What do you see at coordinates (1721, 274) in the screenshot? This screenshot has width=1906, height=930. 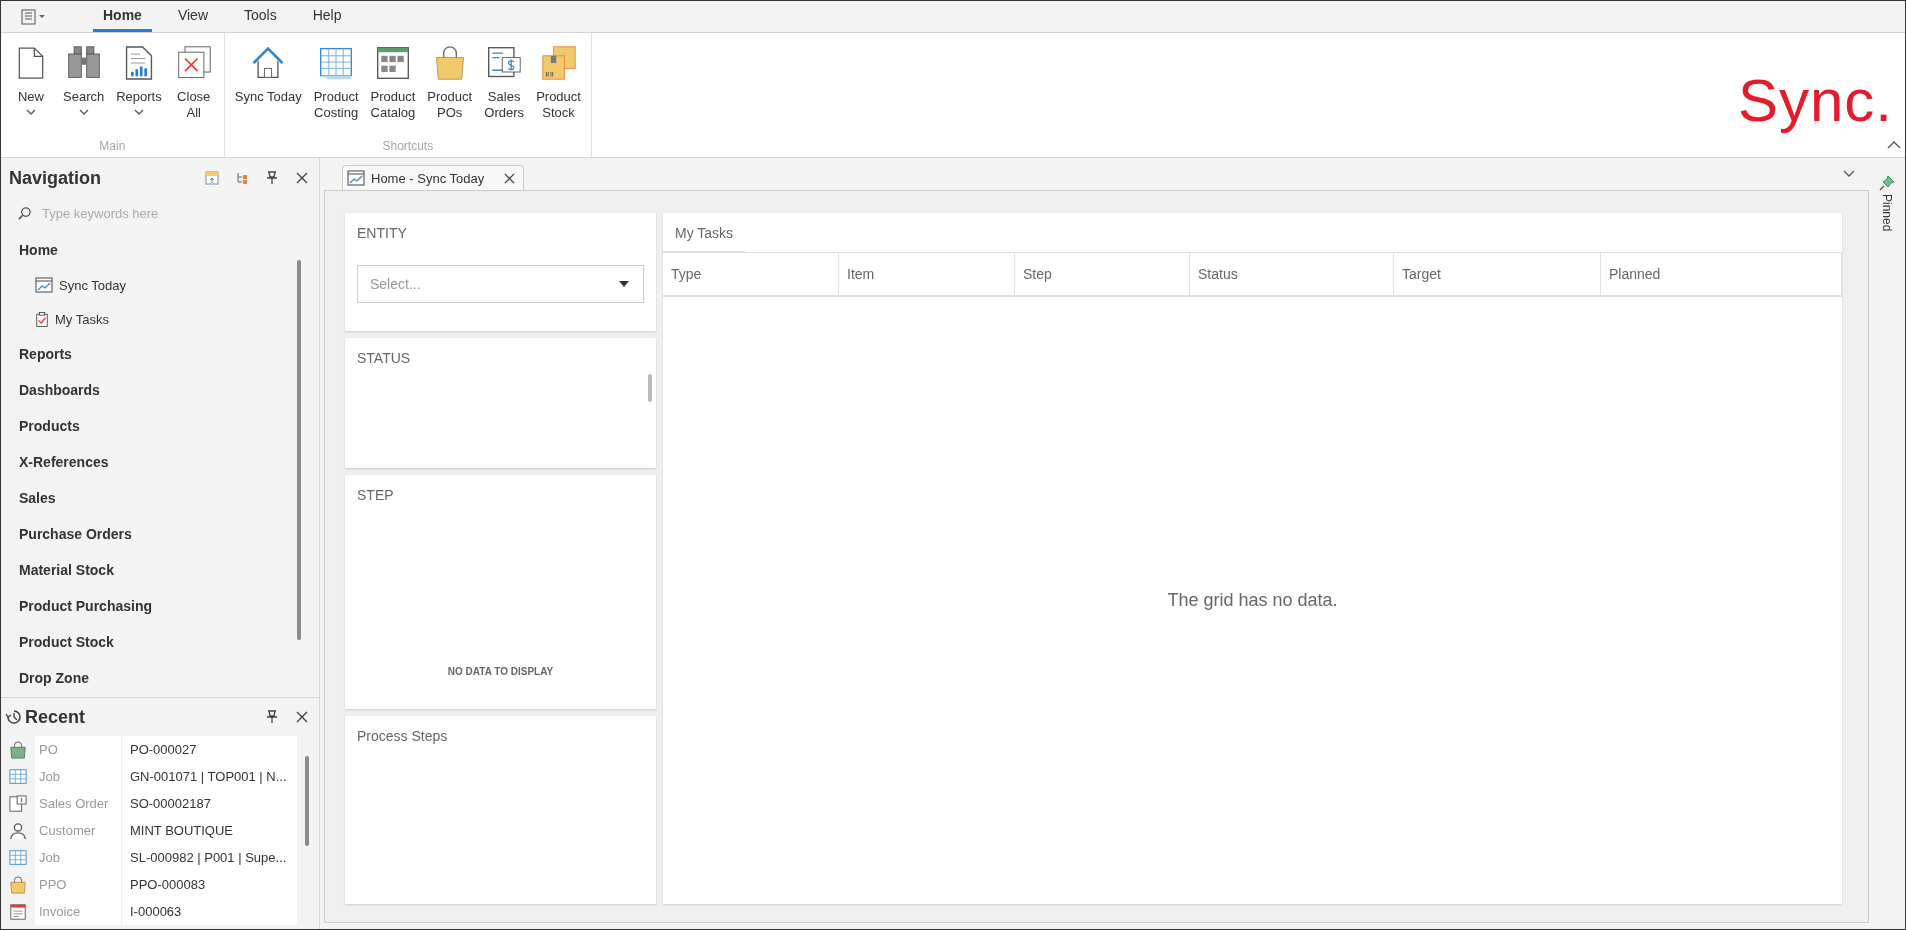 I see `column-header: Planned` at bounding box center [1721, 274].